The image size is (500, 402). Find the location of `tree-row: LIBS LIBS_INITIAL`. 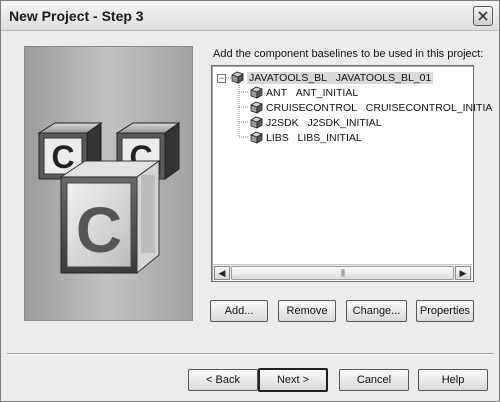

tree-row: LIBS LIBS_INITIAL is located at coordinates (306, 137).